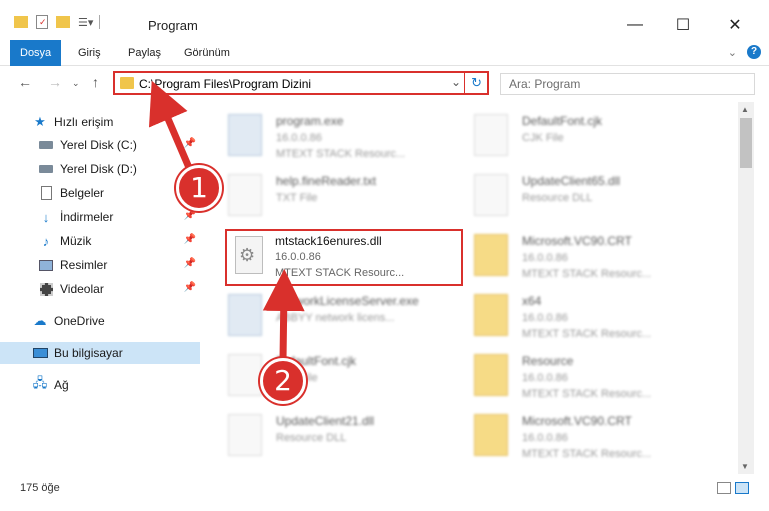  What do you see at coordinates (283, 381) in the screenshot?
I see `step-badge-2: 2` at bounding box center [283, 381].